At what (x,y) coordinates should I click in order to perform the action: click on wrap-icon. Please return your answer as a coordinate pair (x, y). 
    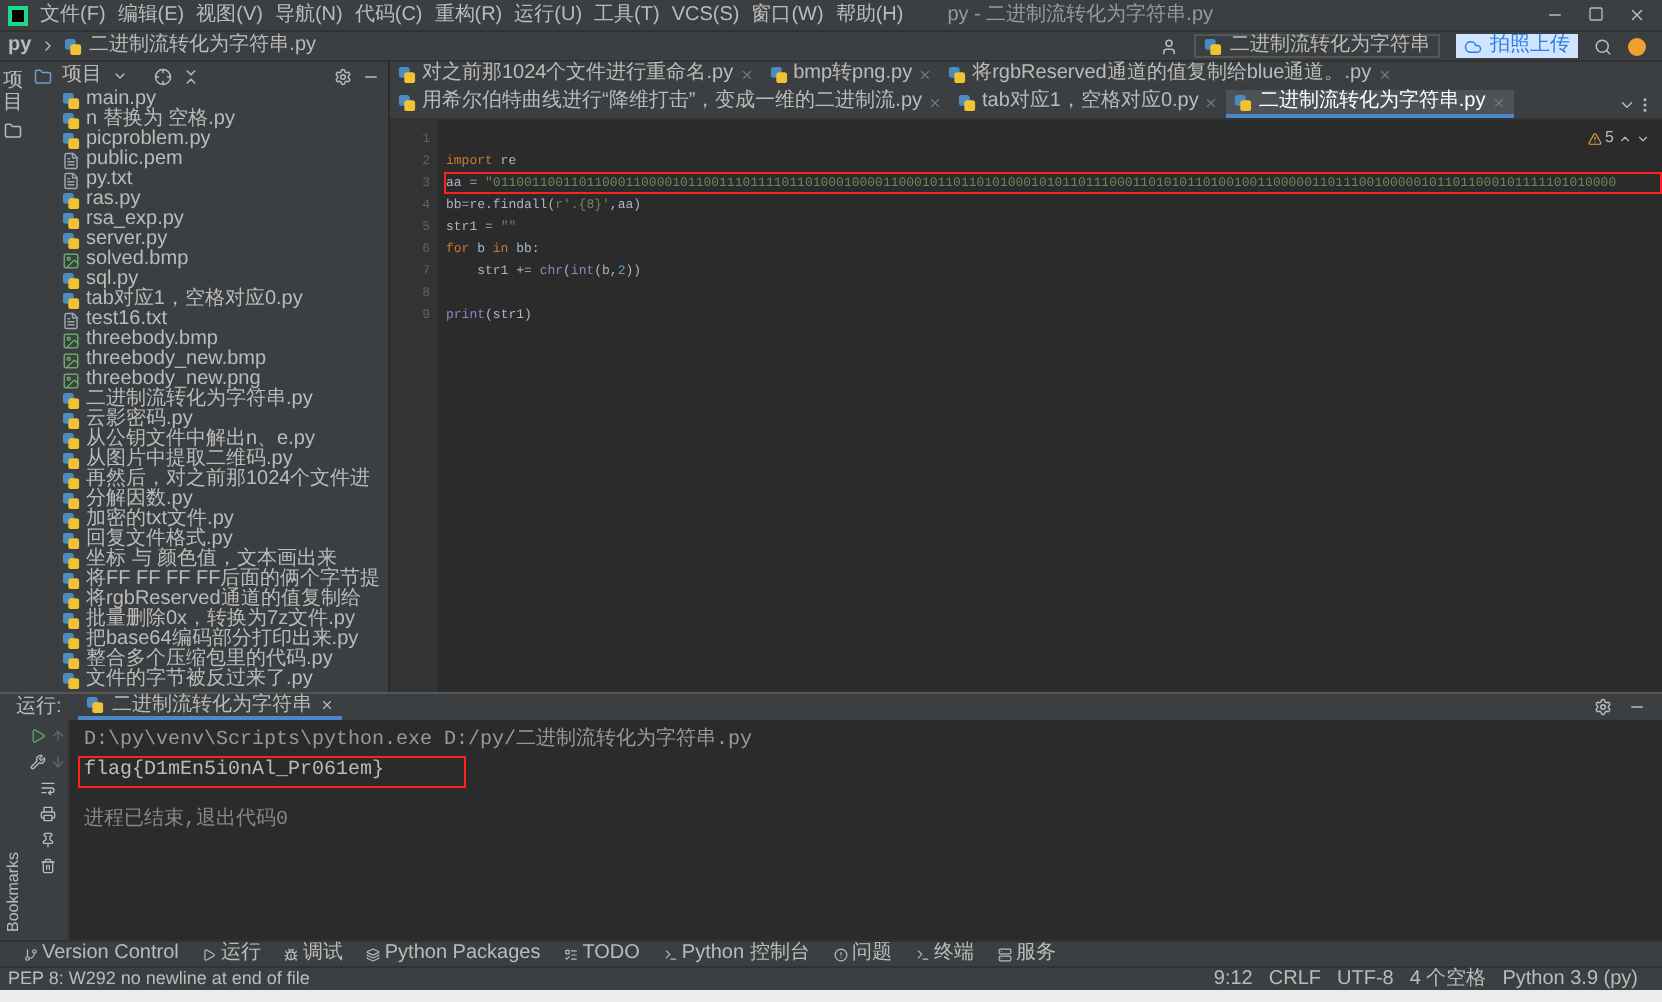
    Looking at the image, I should click on (47, 788).